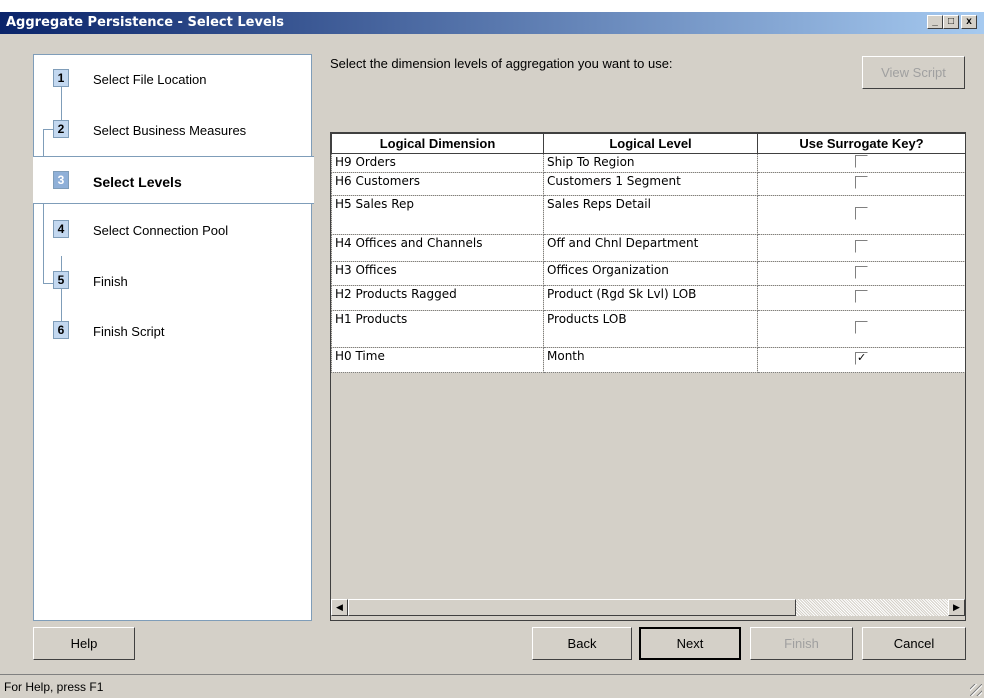 Image resolution: width=984 pixels, height=698 pixels. I want to click on column-header-use-surrogate-key: Use Surrogate Key?, so click(861, 143).